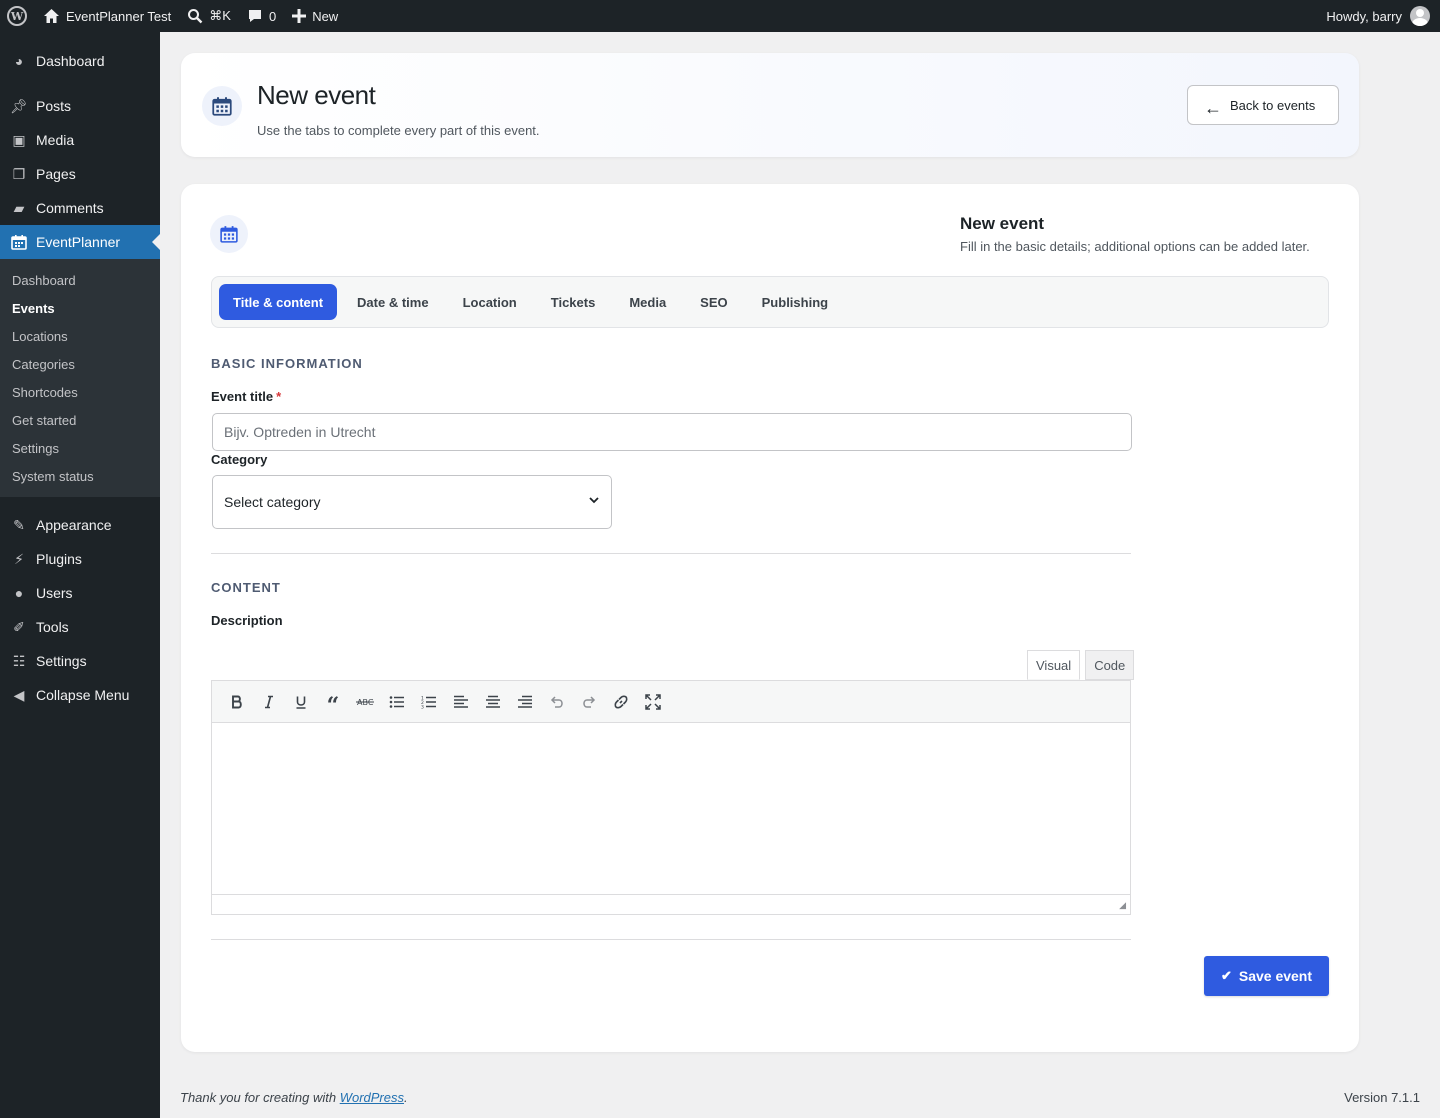  What do you see at coordinates (19, 207) in the screenshot?
I see `comment-icon: ▰` at bounding box center [19, 207].